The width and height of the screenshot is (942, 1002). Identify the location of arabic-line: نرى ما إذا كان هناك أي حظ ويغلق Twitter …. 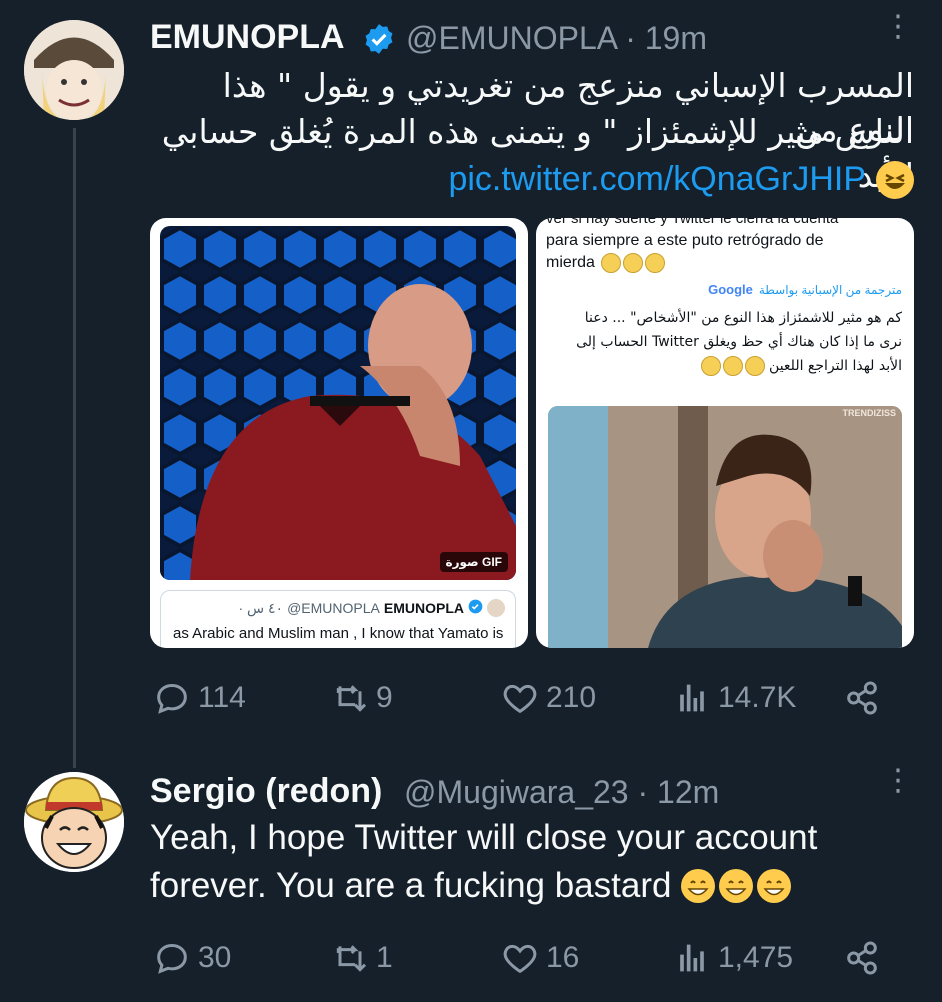
(739, 342).